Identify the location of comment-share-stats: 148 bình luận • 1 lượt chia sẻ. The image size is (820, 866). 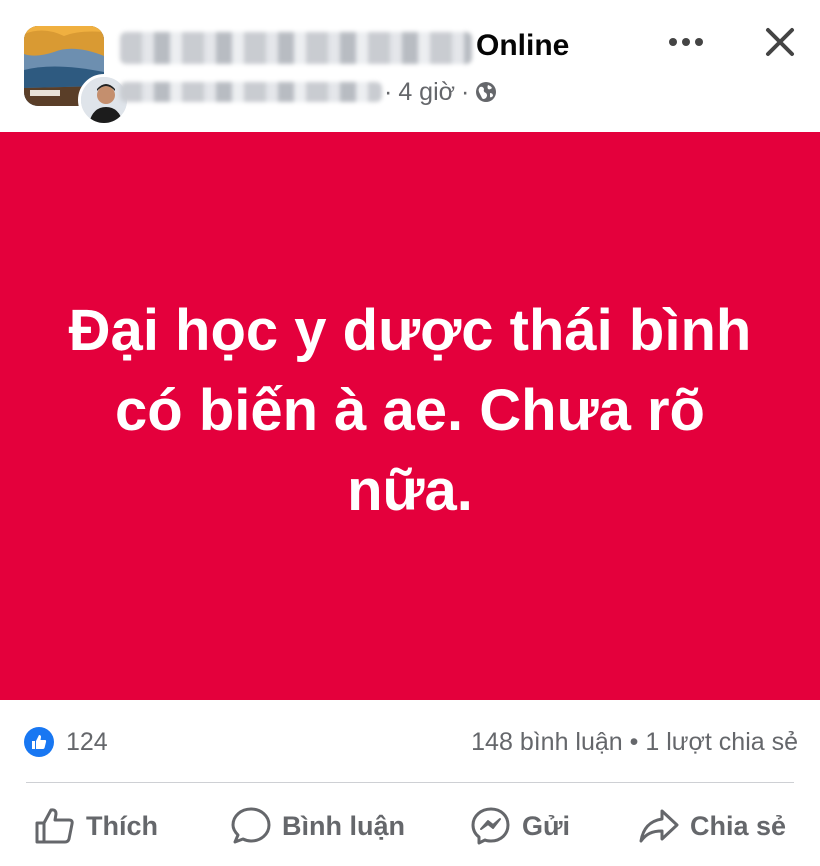
(634, 742).